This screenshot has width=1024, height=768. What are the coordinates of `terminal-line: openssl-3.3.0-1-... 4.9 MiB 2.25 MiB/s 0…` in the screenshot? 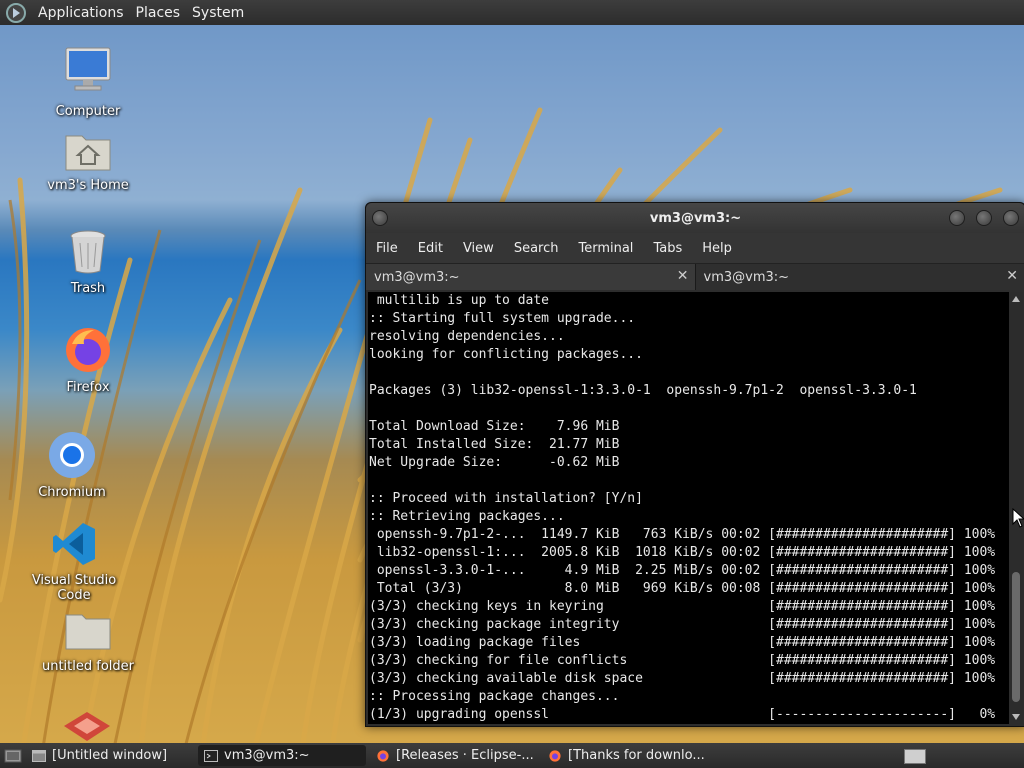 It's located at (682, 570).